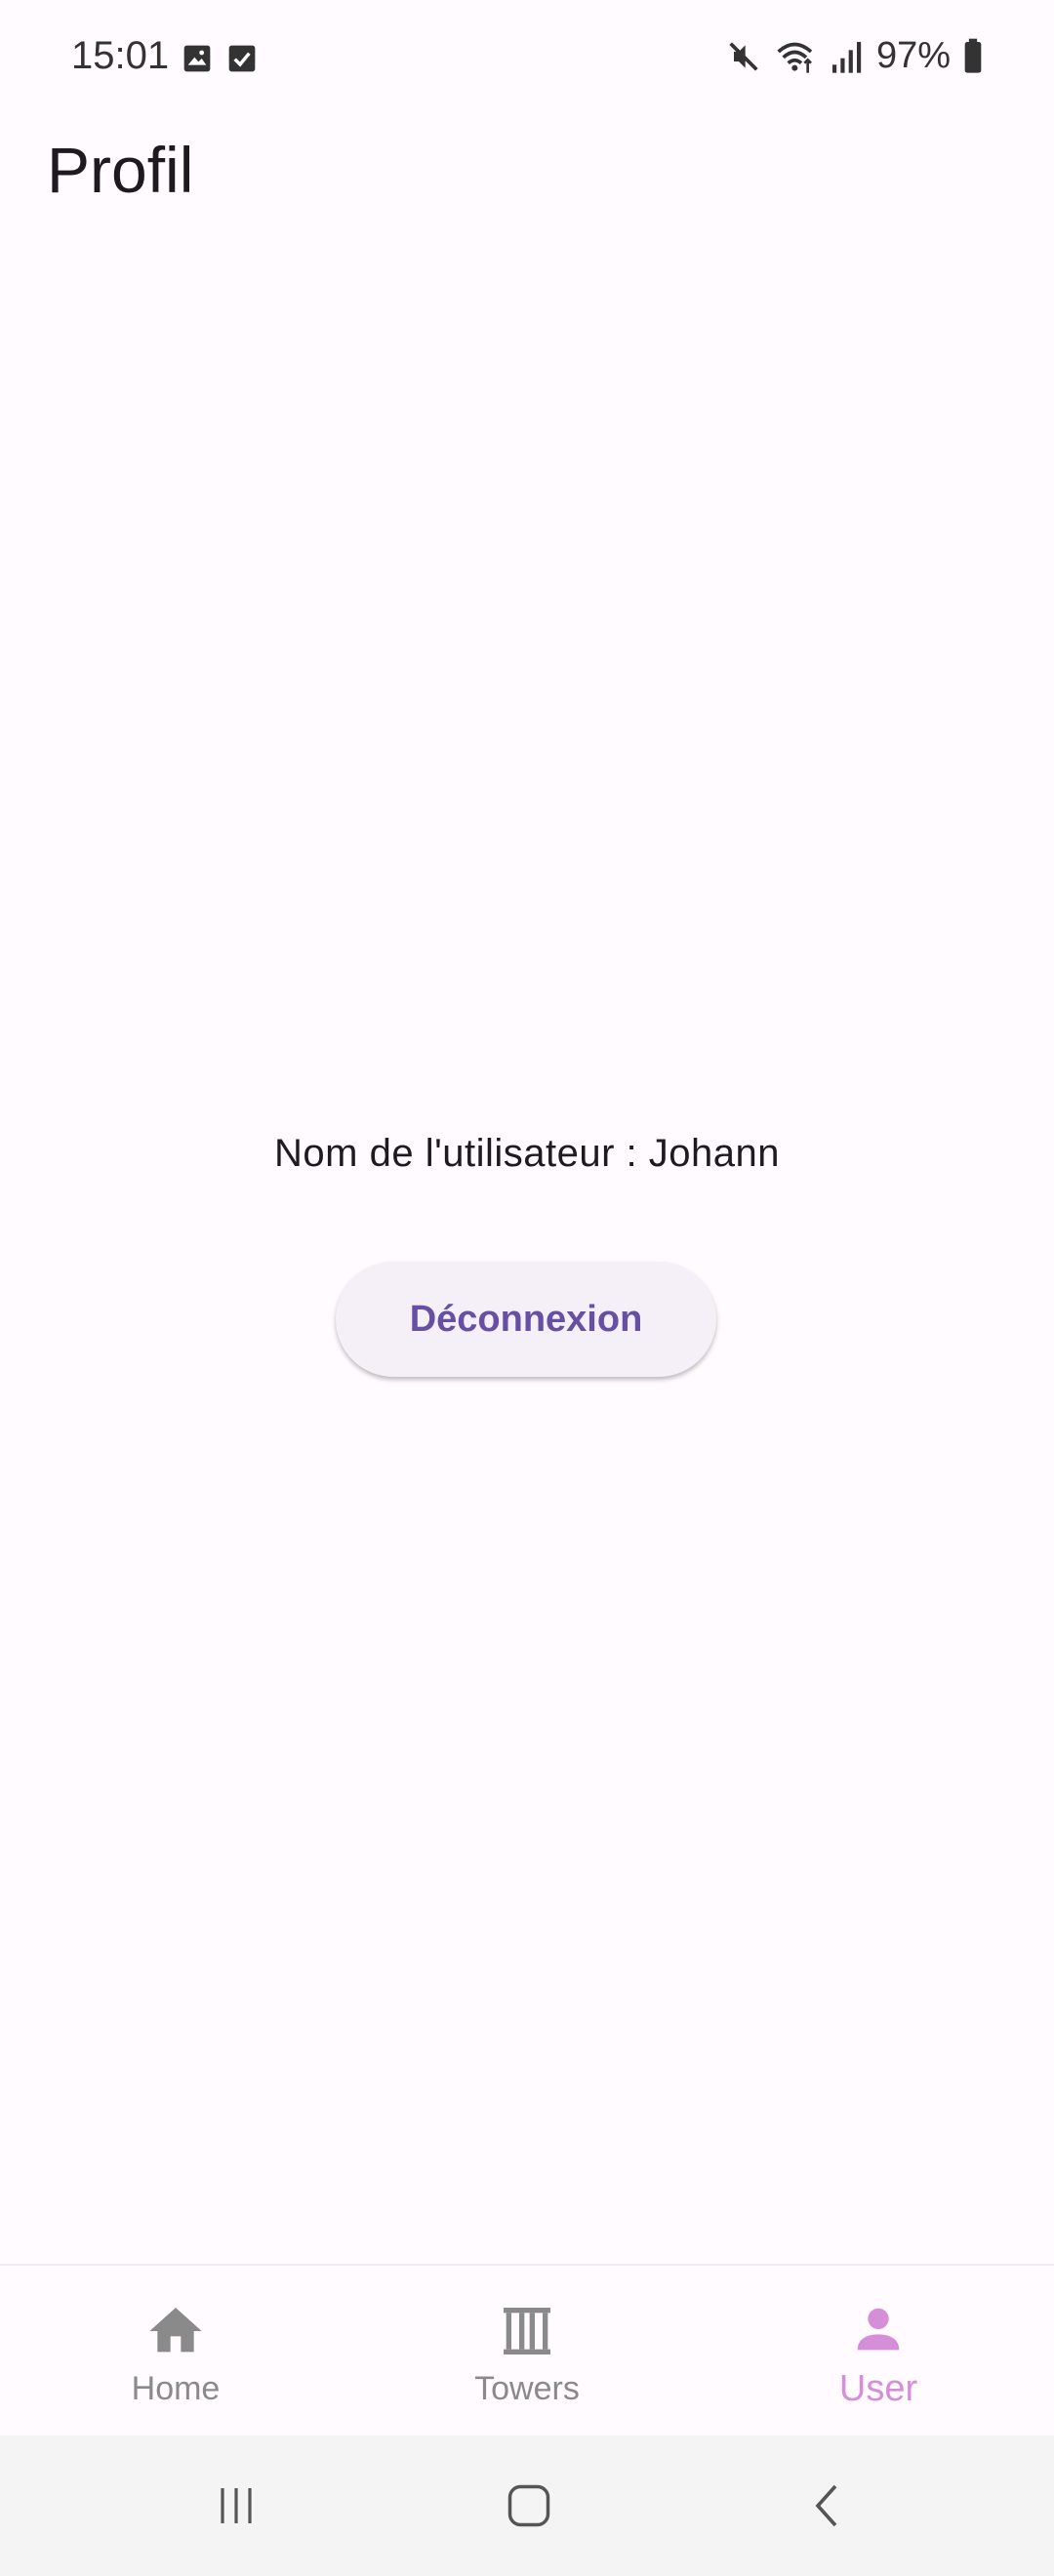 This screenshot has width=1054, height=2576. I want to click on status-bar: 15:01 97%, so click(527, 58).